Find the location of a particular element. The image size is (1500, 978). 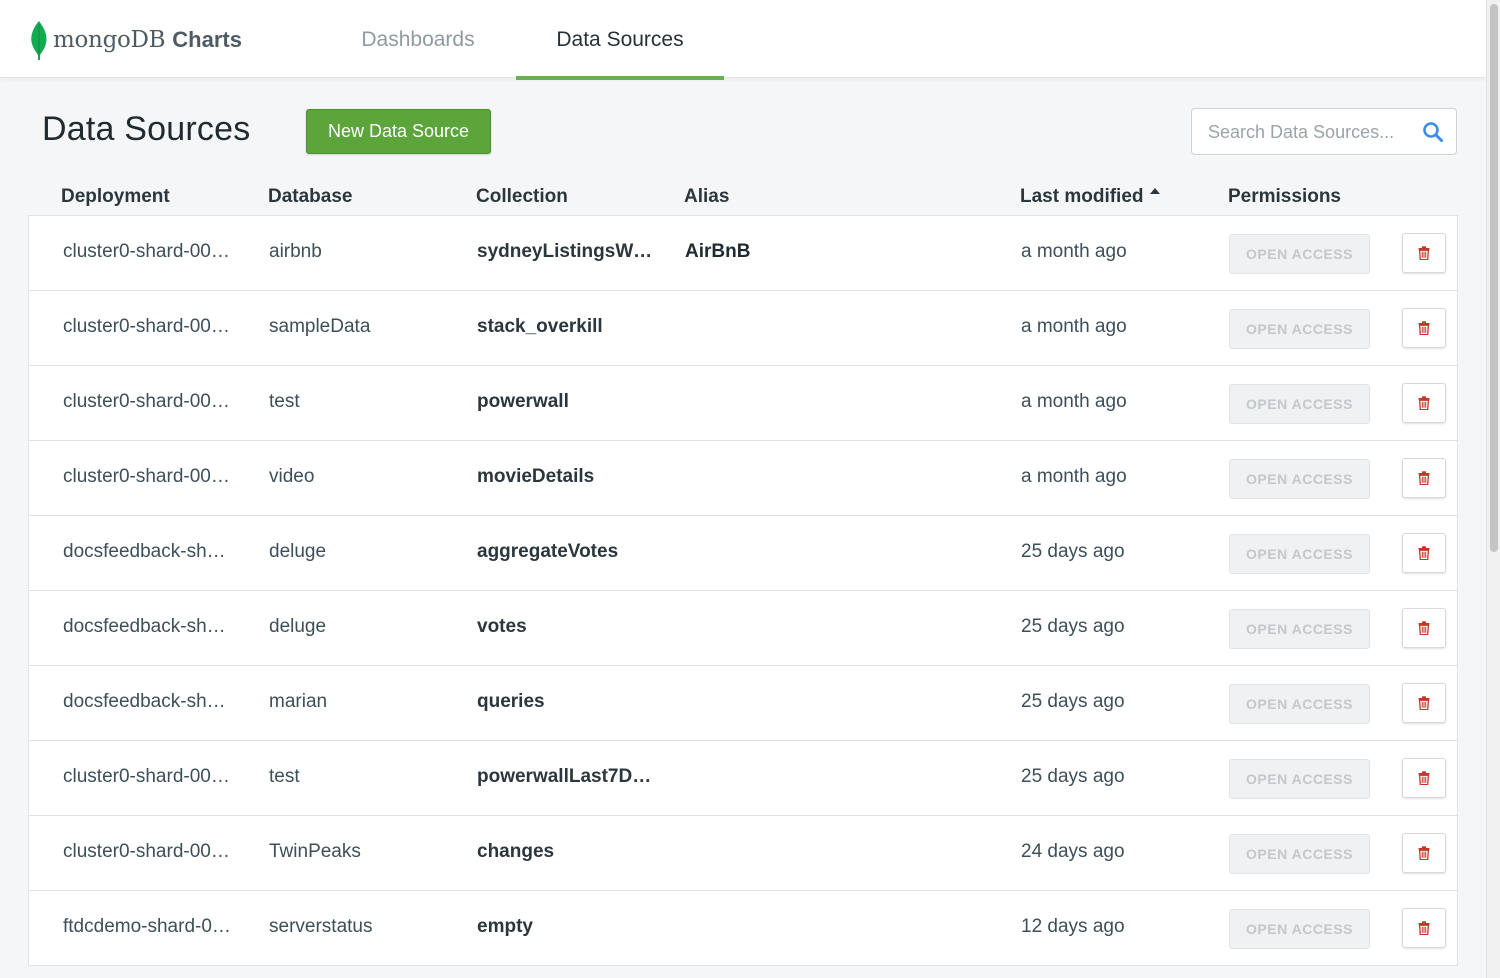

cell-database: video is located at coordinates (292, 476).